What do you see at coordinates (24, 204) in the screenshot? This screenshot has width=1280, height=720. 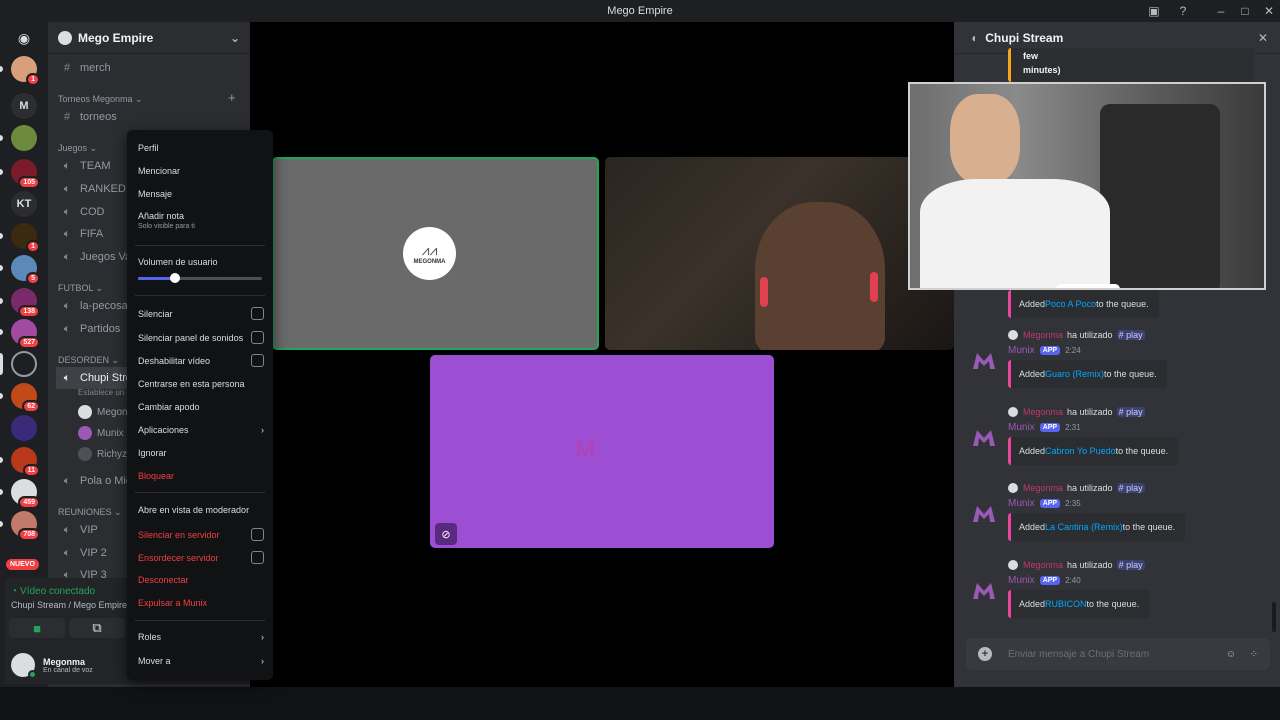 I see `server-icon: KT` at bounding box center [24, 204].